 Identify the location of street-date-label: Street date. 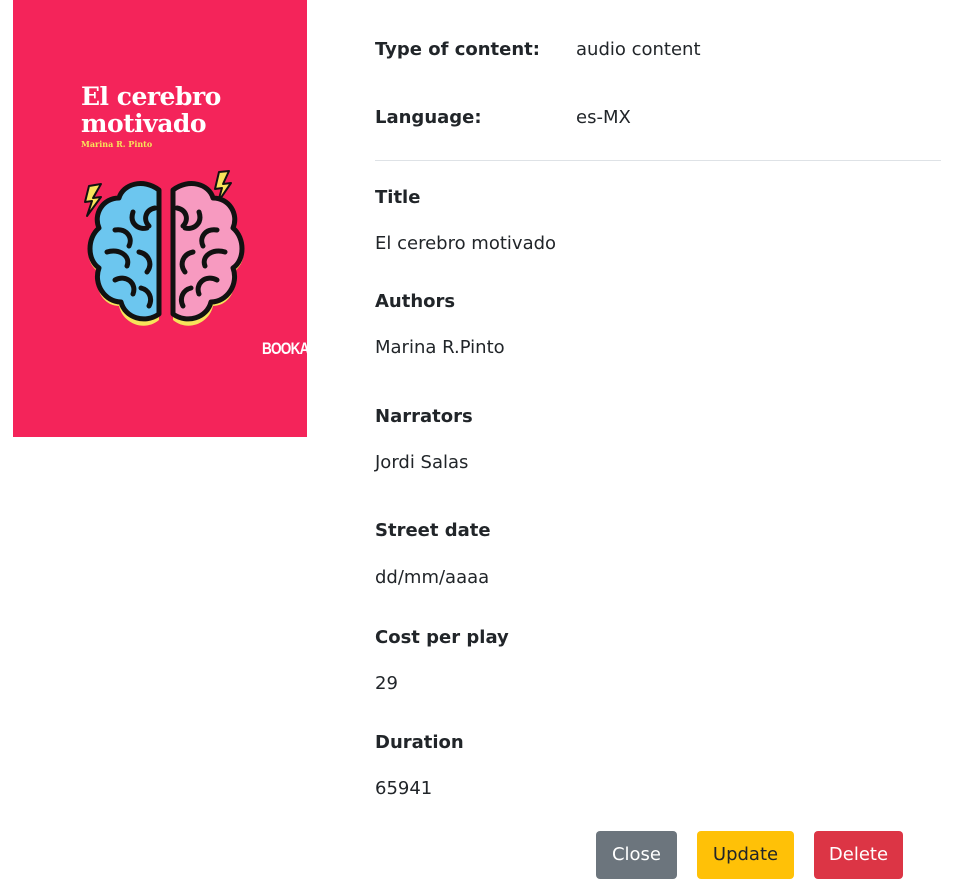
(433, 530).